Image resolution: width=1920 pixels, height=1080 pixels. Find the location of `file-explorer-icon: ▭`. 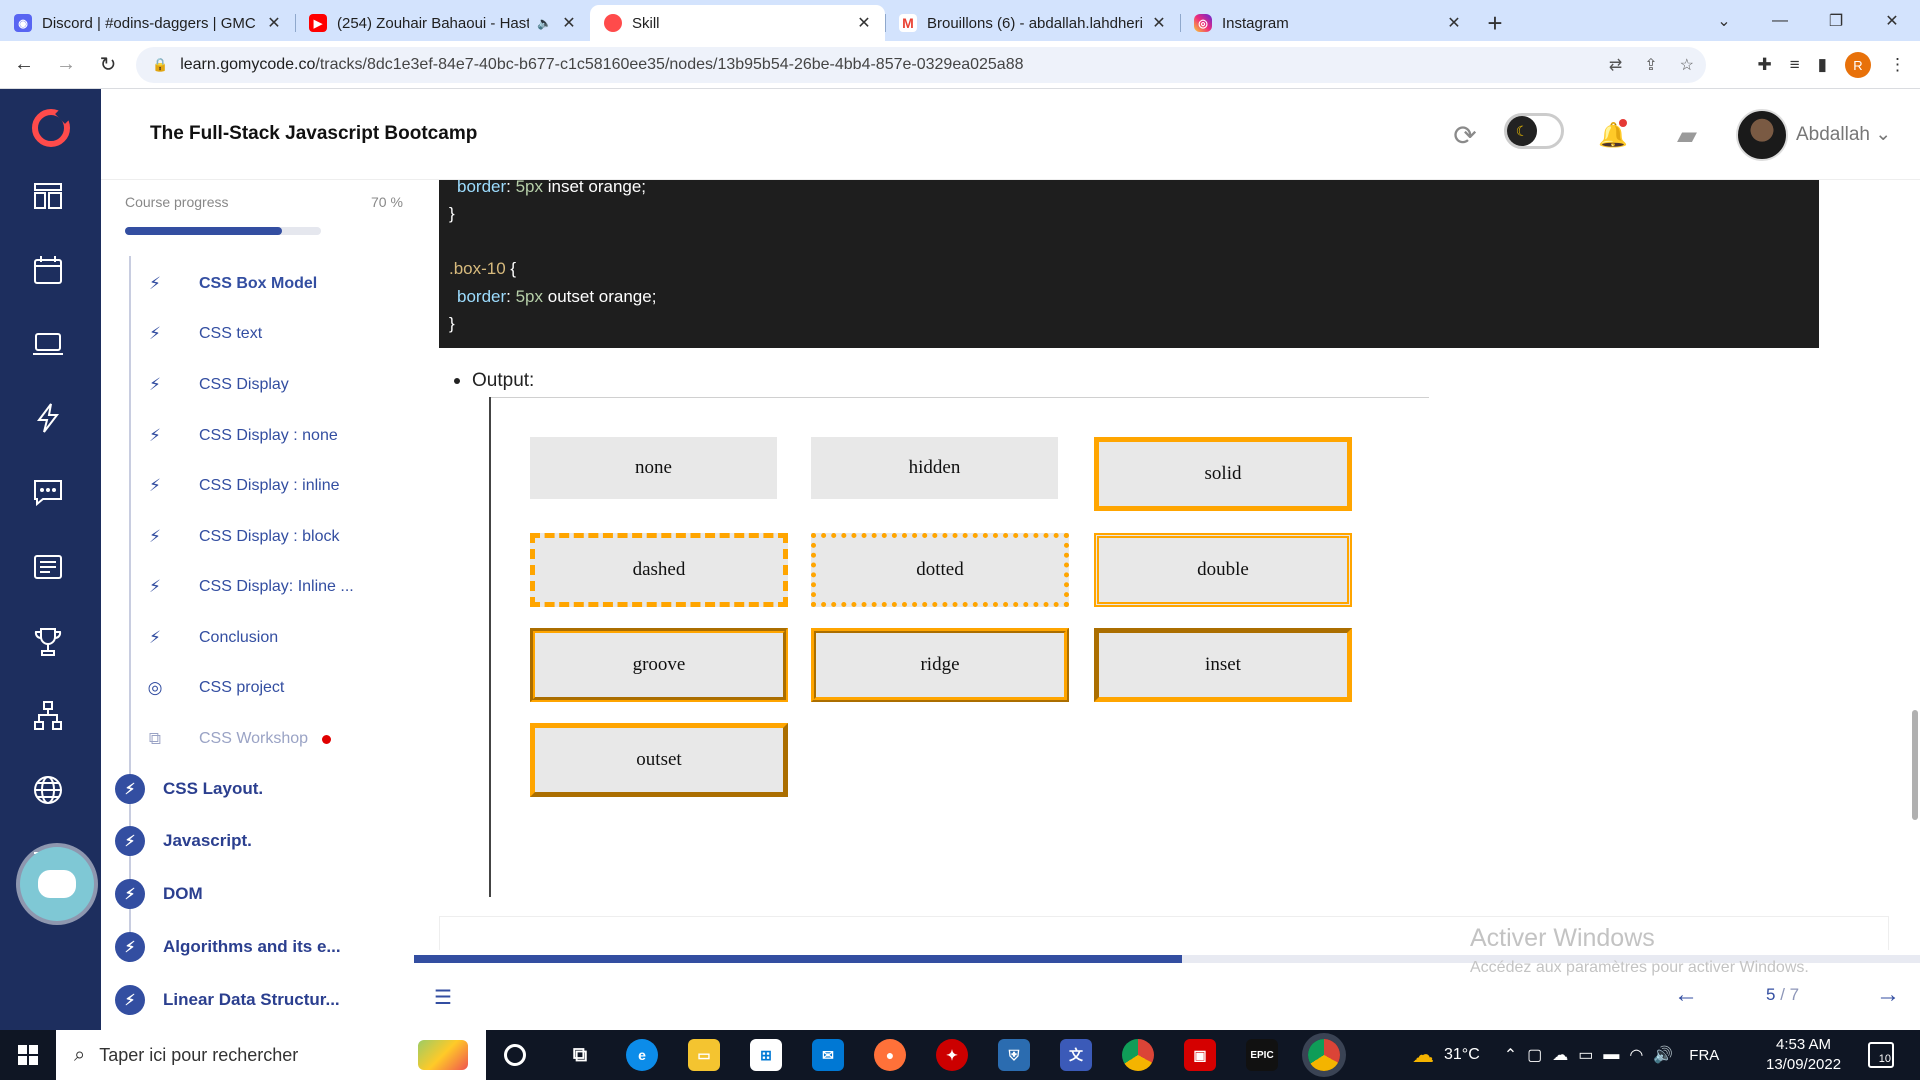

file-explorer-icon: ▭ is located at coordinates (704, 1055).